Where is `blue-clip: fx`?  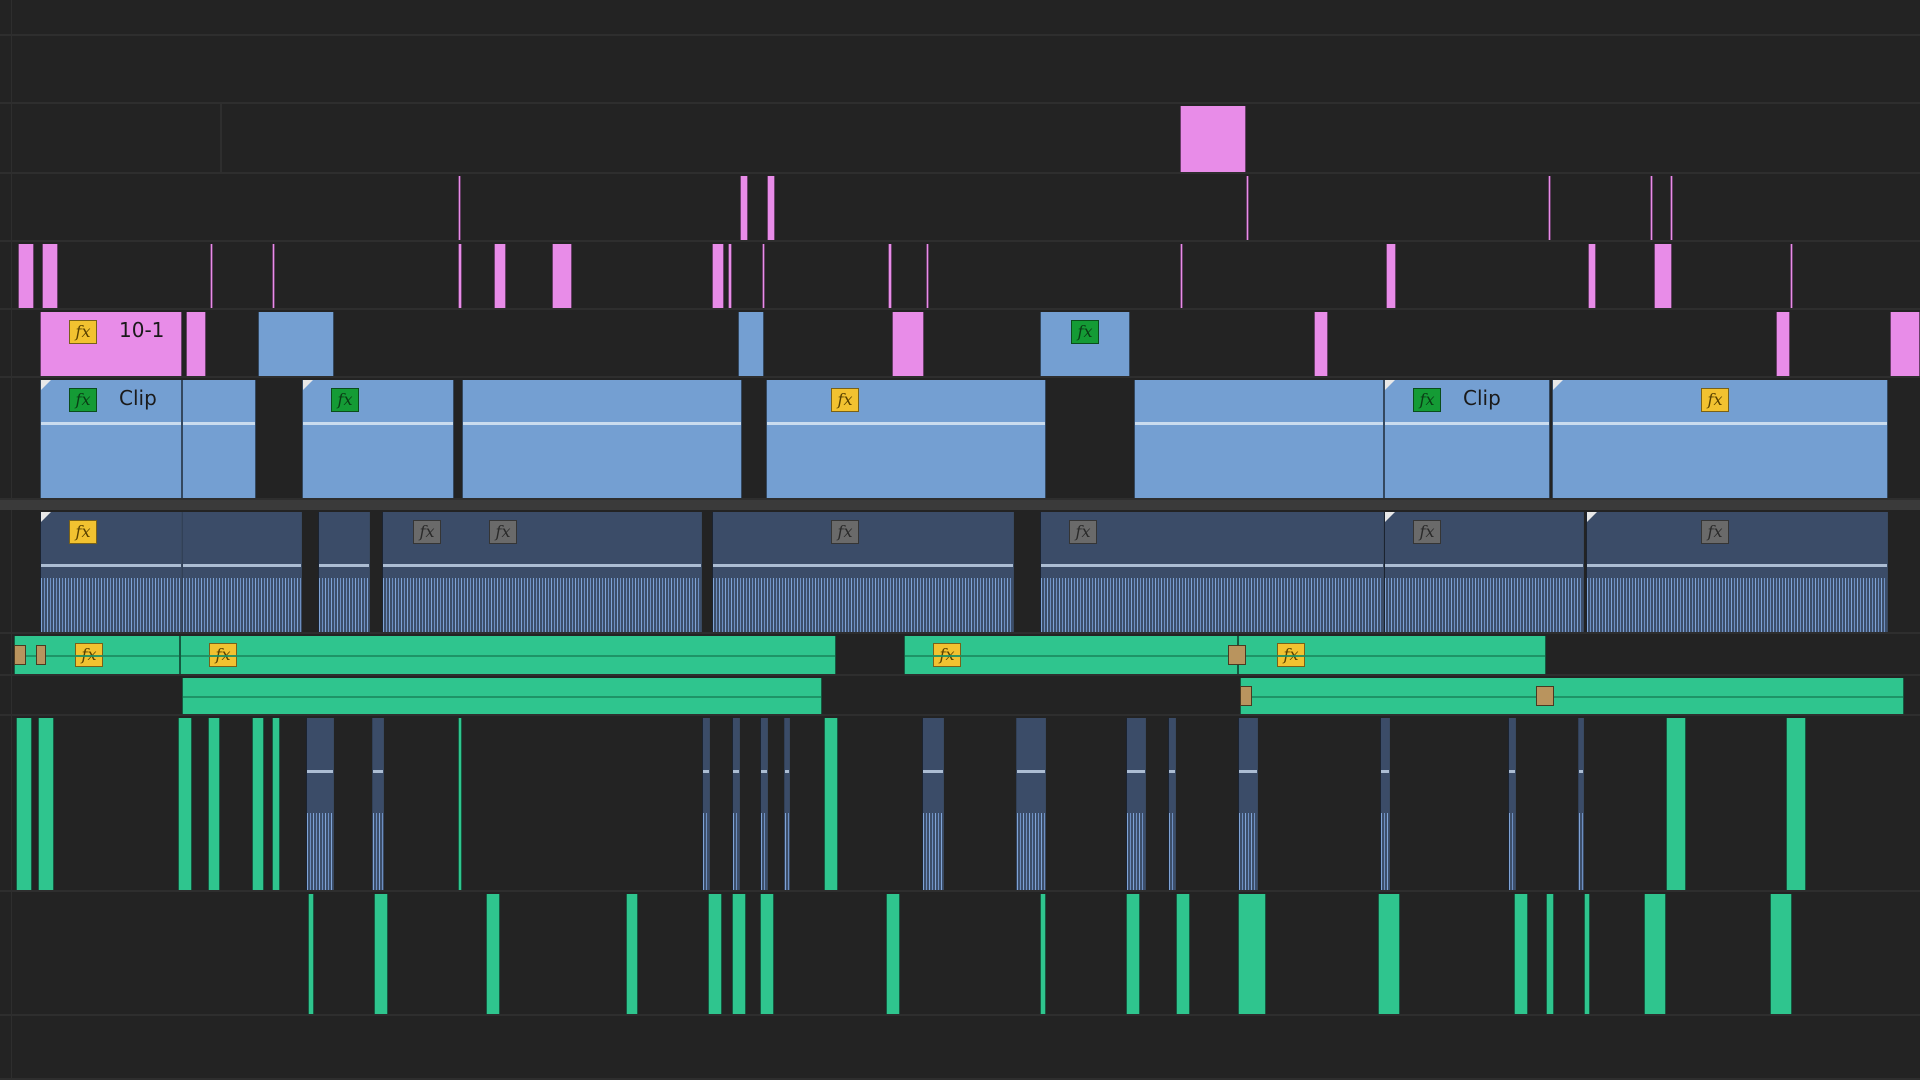
blue-clip: fx is located at coordinates (1085, 344).